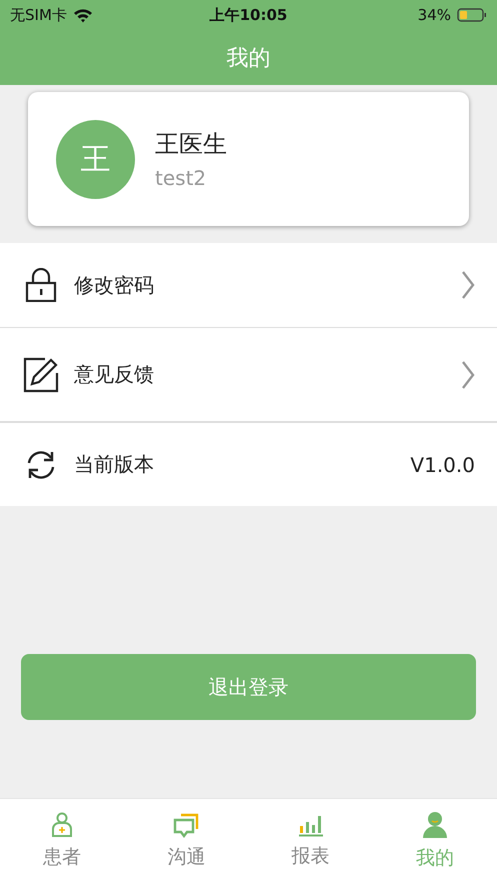 The width and height of the screenshot is (497, 883). I want to click on carrier-text: 无SIM卡, so click(38, 15).